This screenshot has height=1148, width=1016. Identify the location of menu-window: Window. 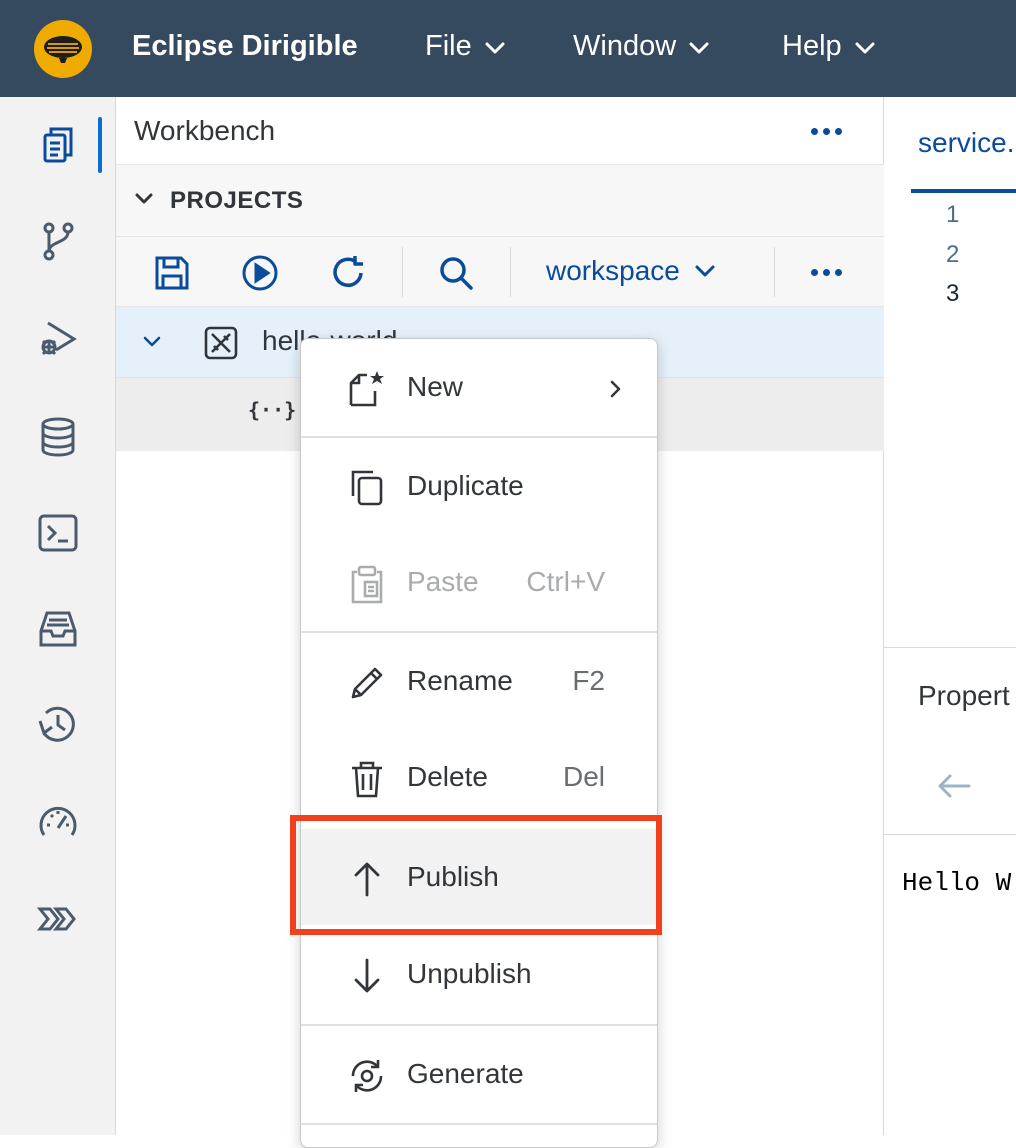
(641, 46).